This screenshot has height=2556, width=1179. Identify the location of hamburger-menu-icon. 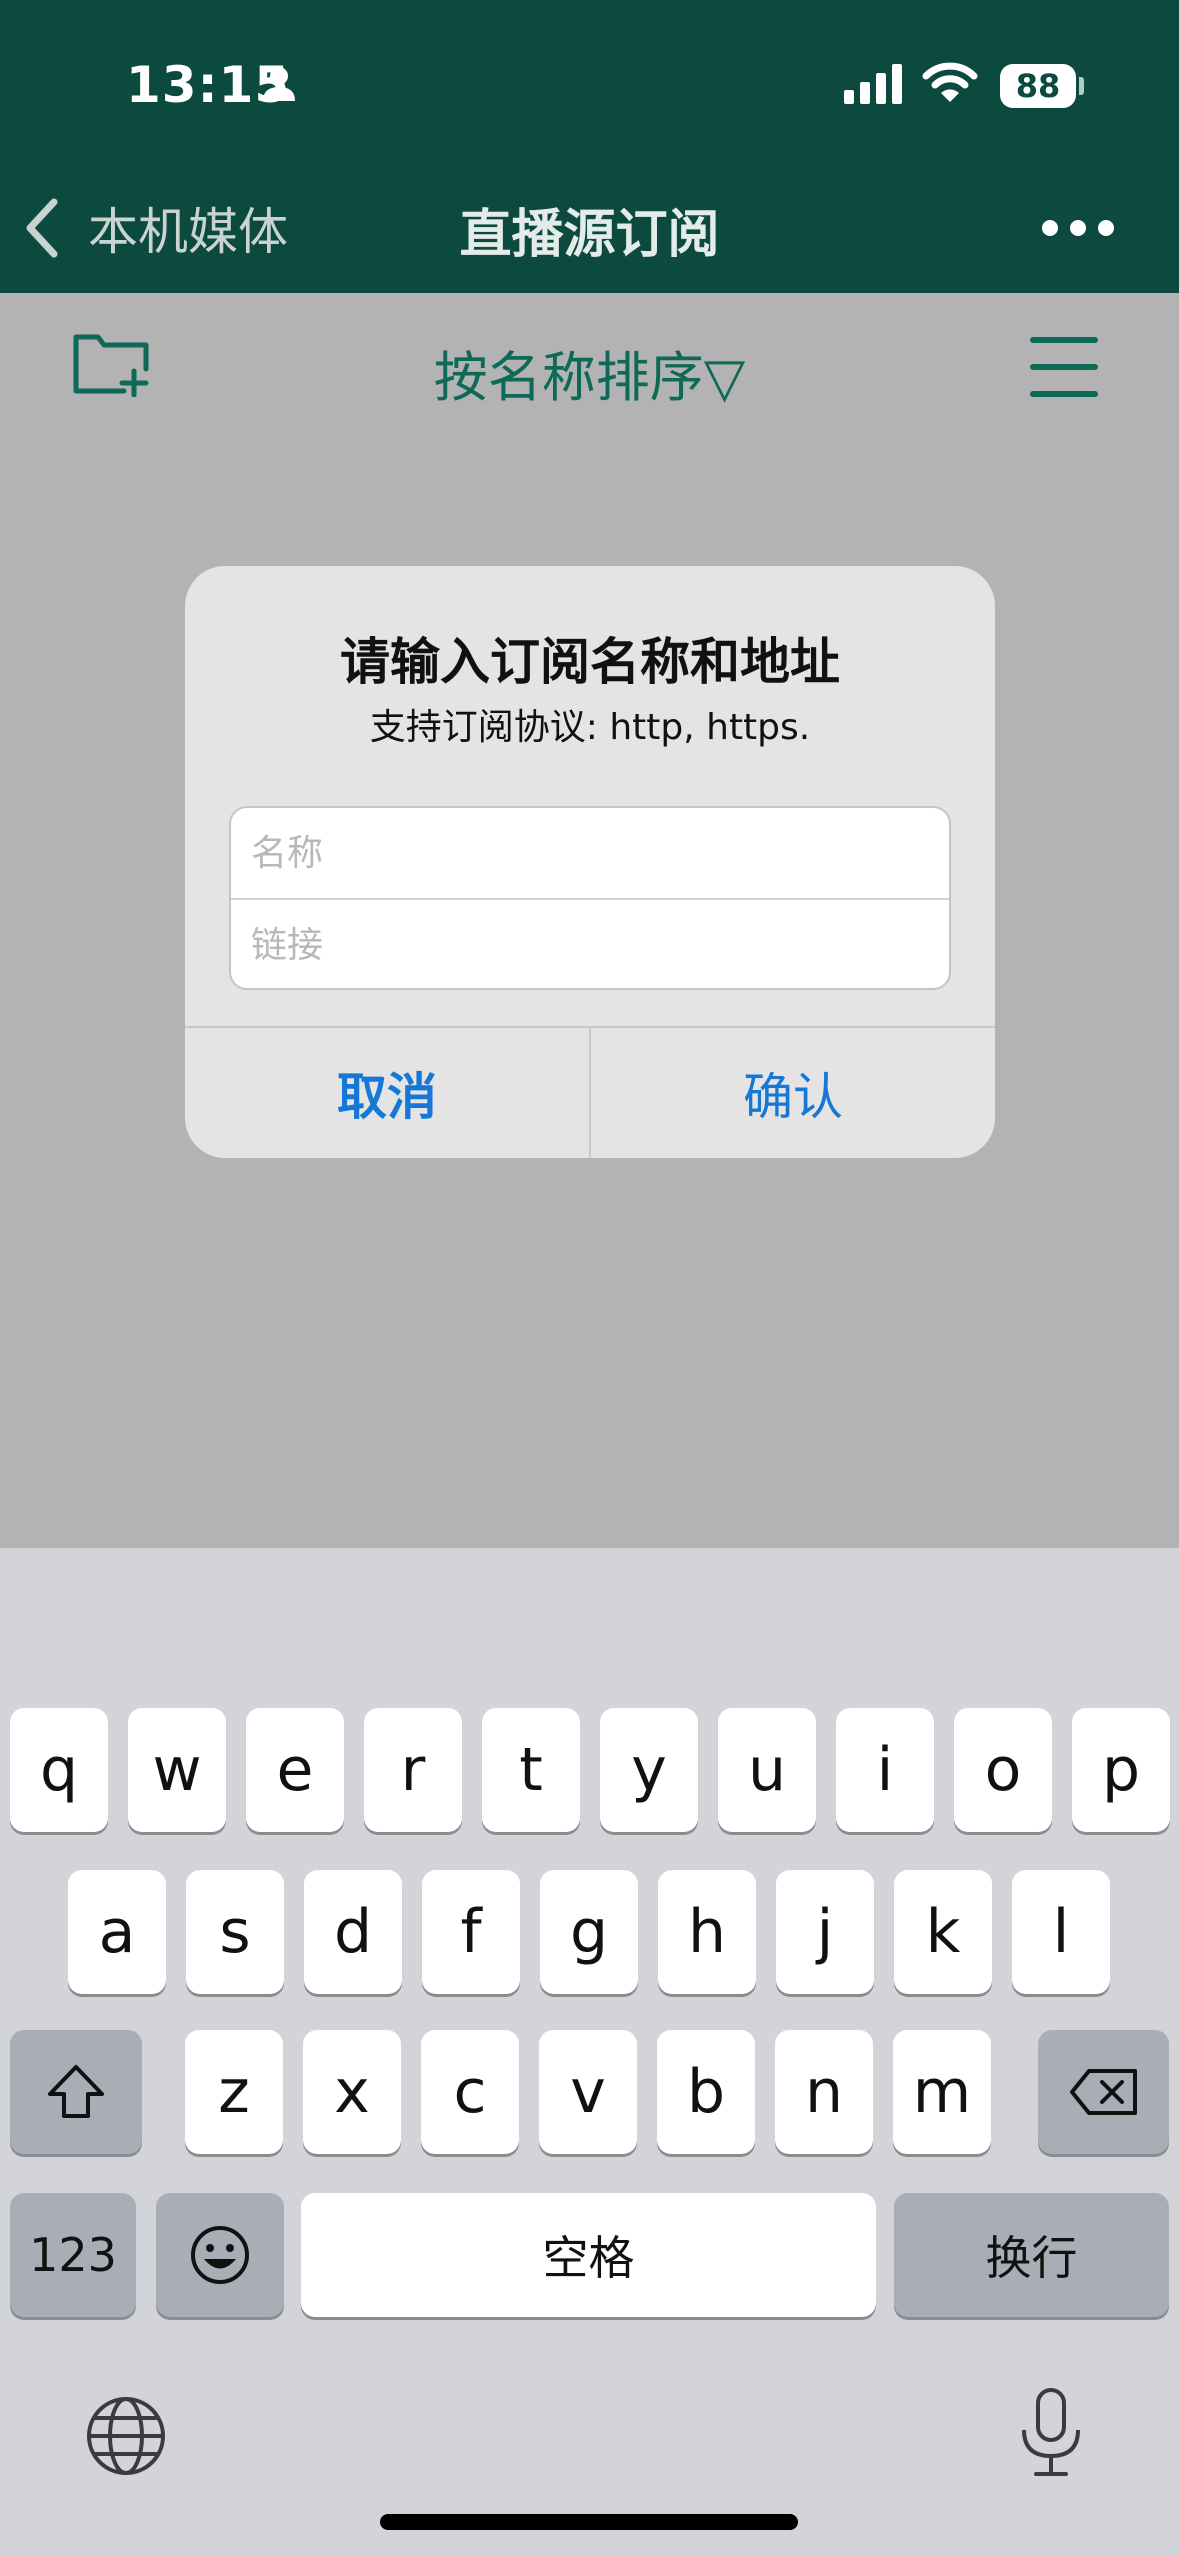
(1064, 367).